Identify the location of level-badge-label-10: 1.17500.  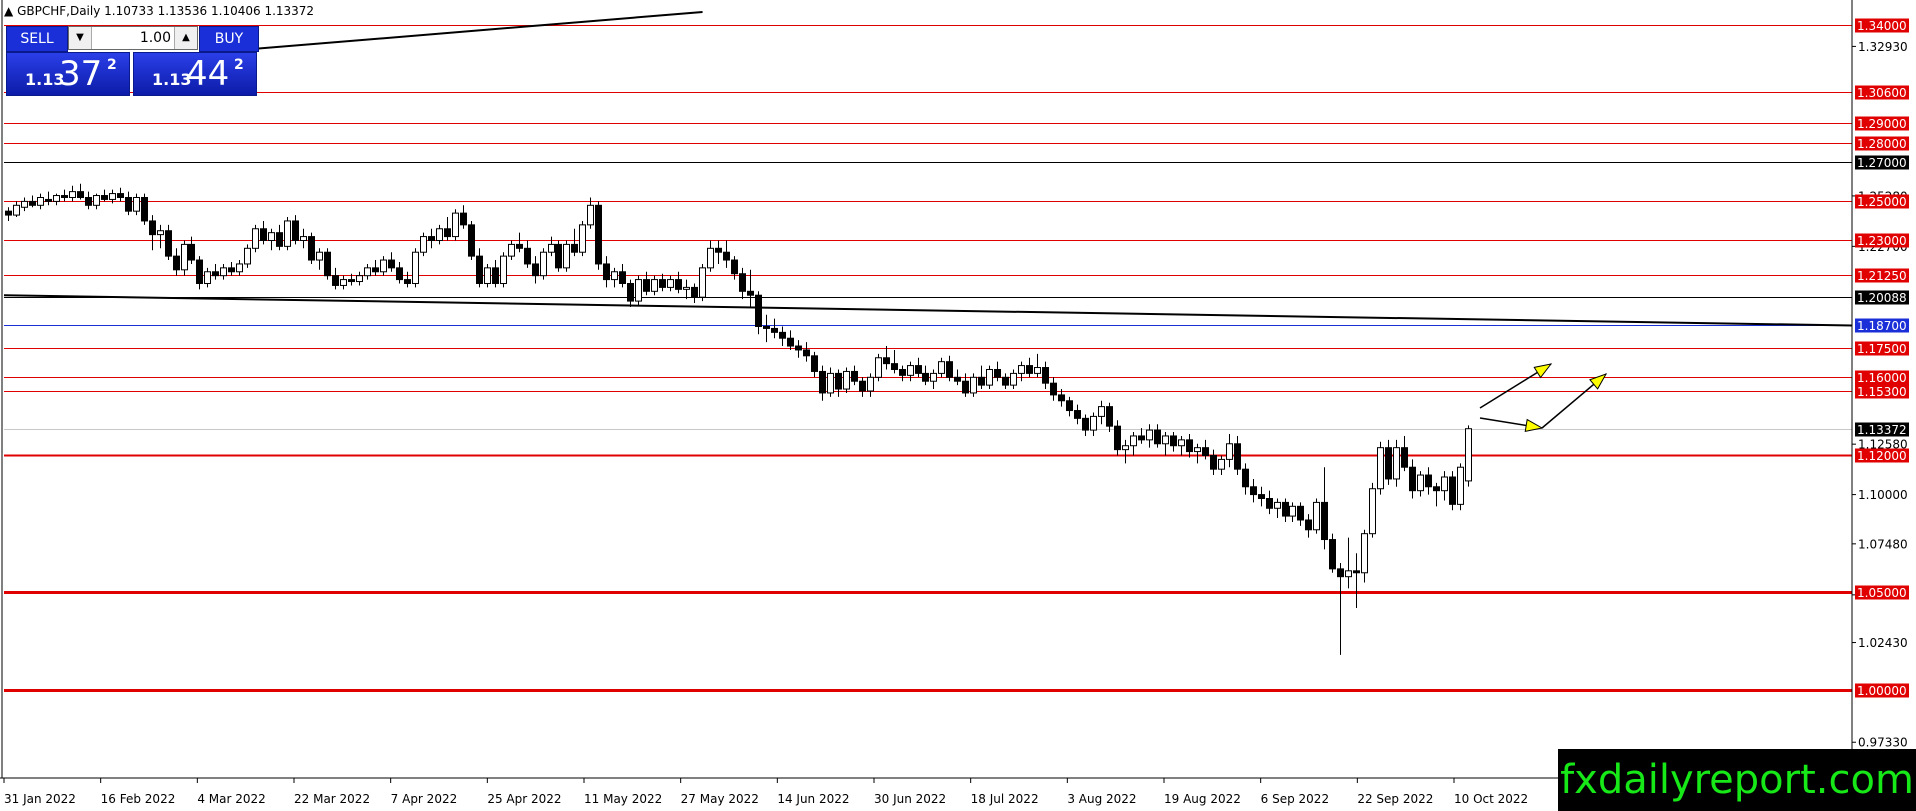
(1882, 349).